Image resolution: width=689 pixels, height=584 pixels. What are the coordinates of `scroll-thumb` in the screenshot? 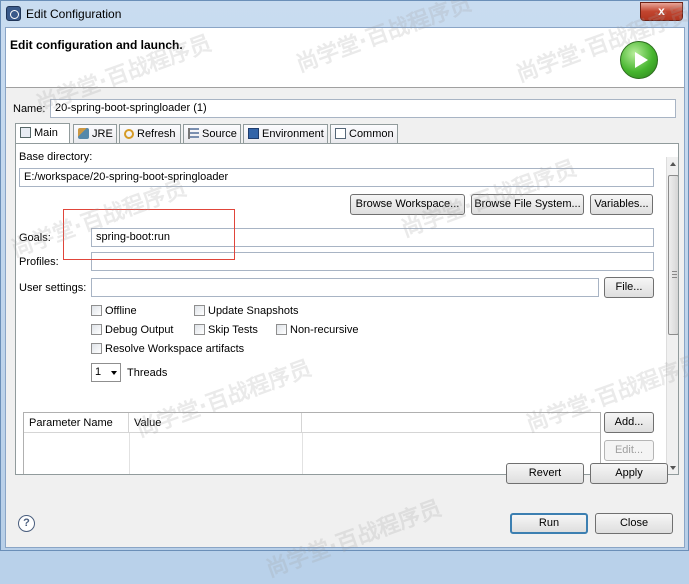 It's located at (673, 255).